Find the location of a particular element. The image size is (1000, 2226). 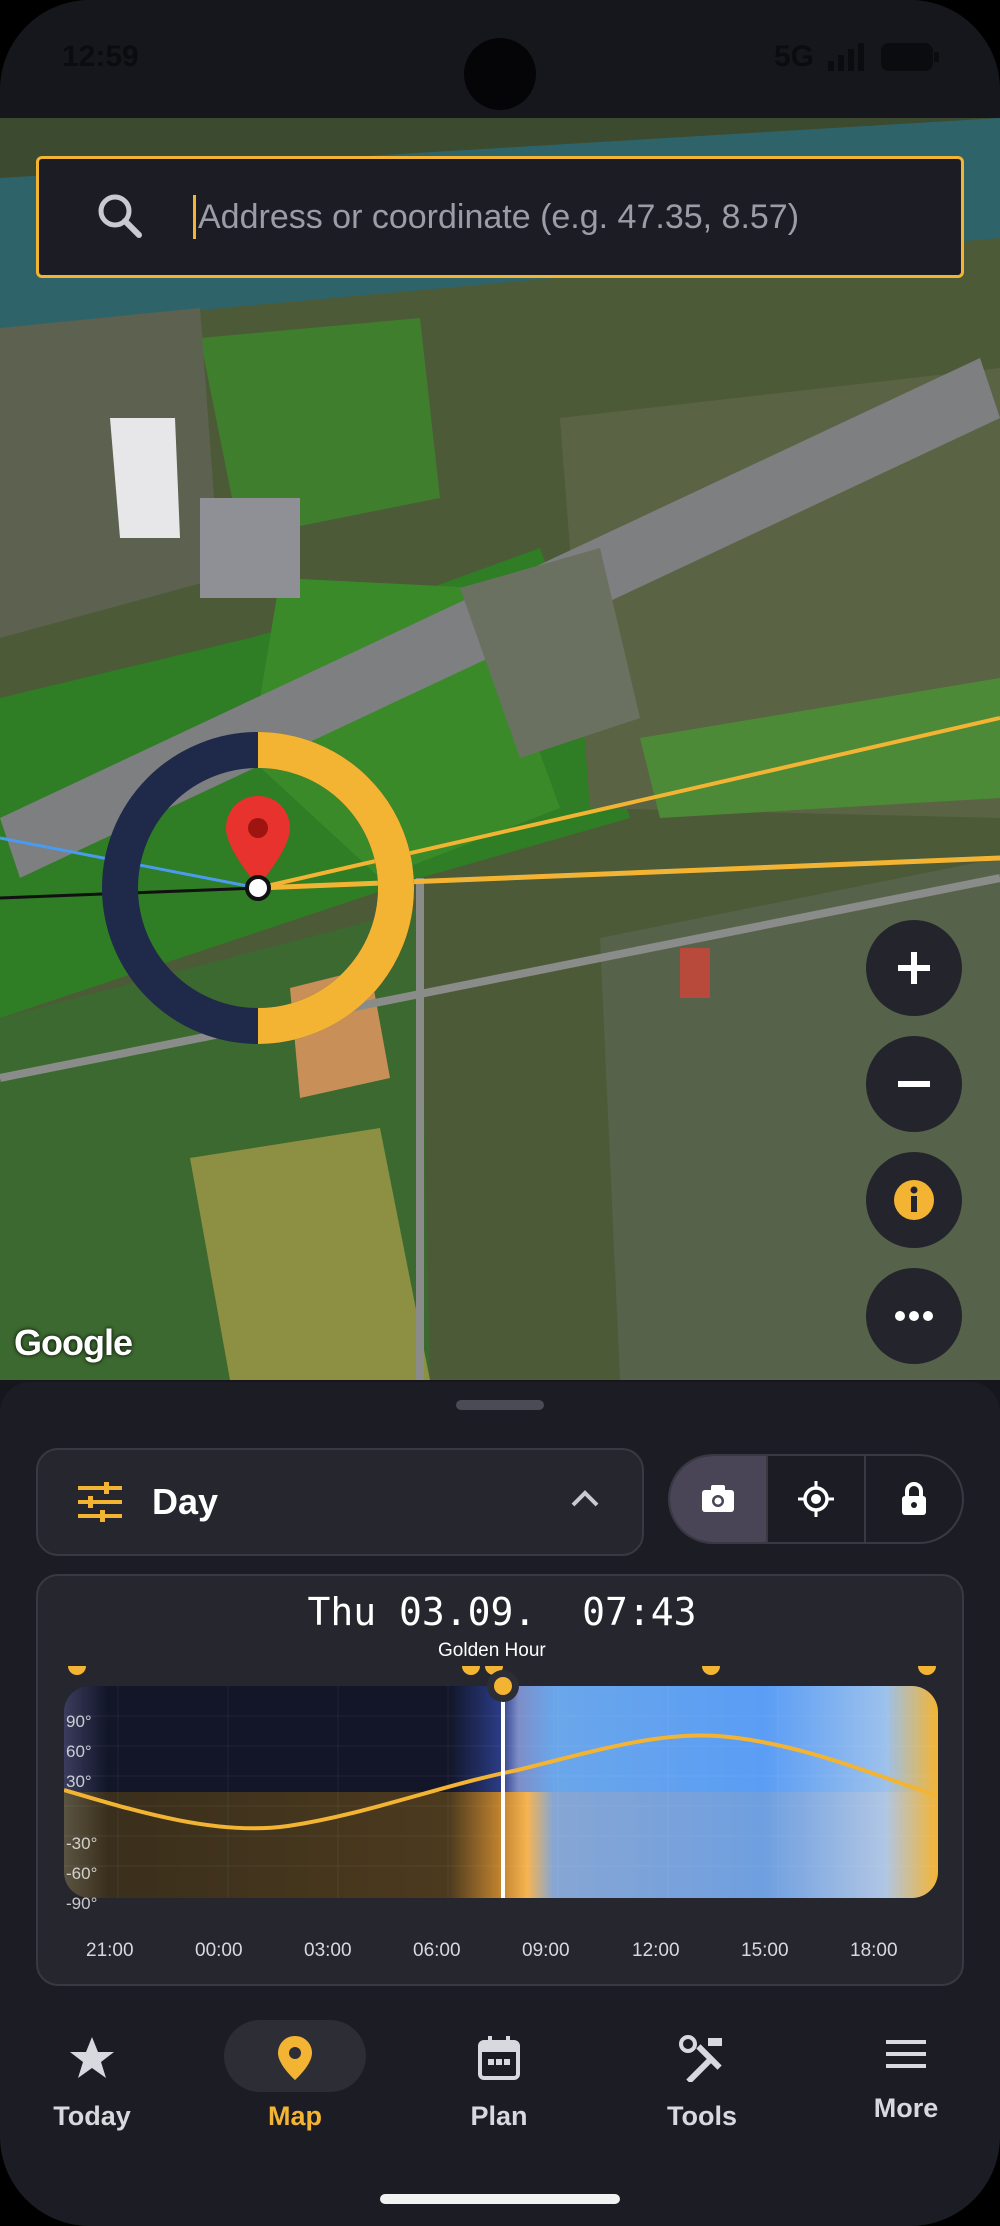

time-tick: 15:00 is located at coordinates (765, 1950).